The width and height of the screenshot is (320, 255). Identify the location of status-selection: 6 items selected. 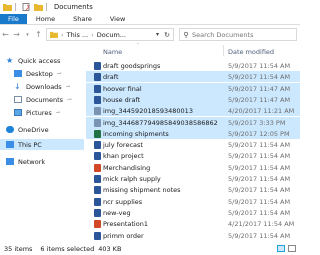
(67, 249).